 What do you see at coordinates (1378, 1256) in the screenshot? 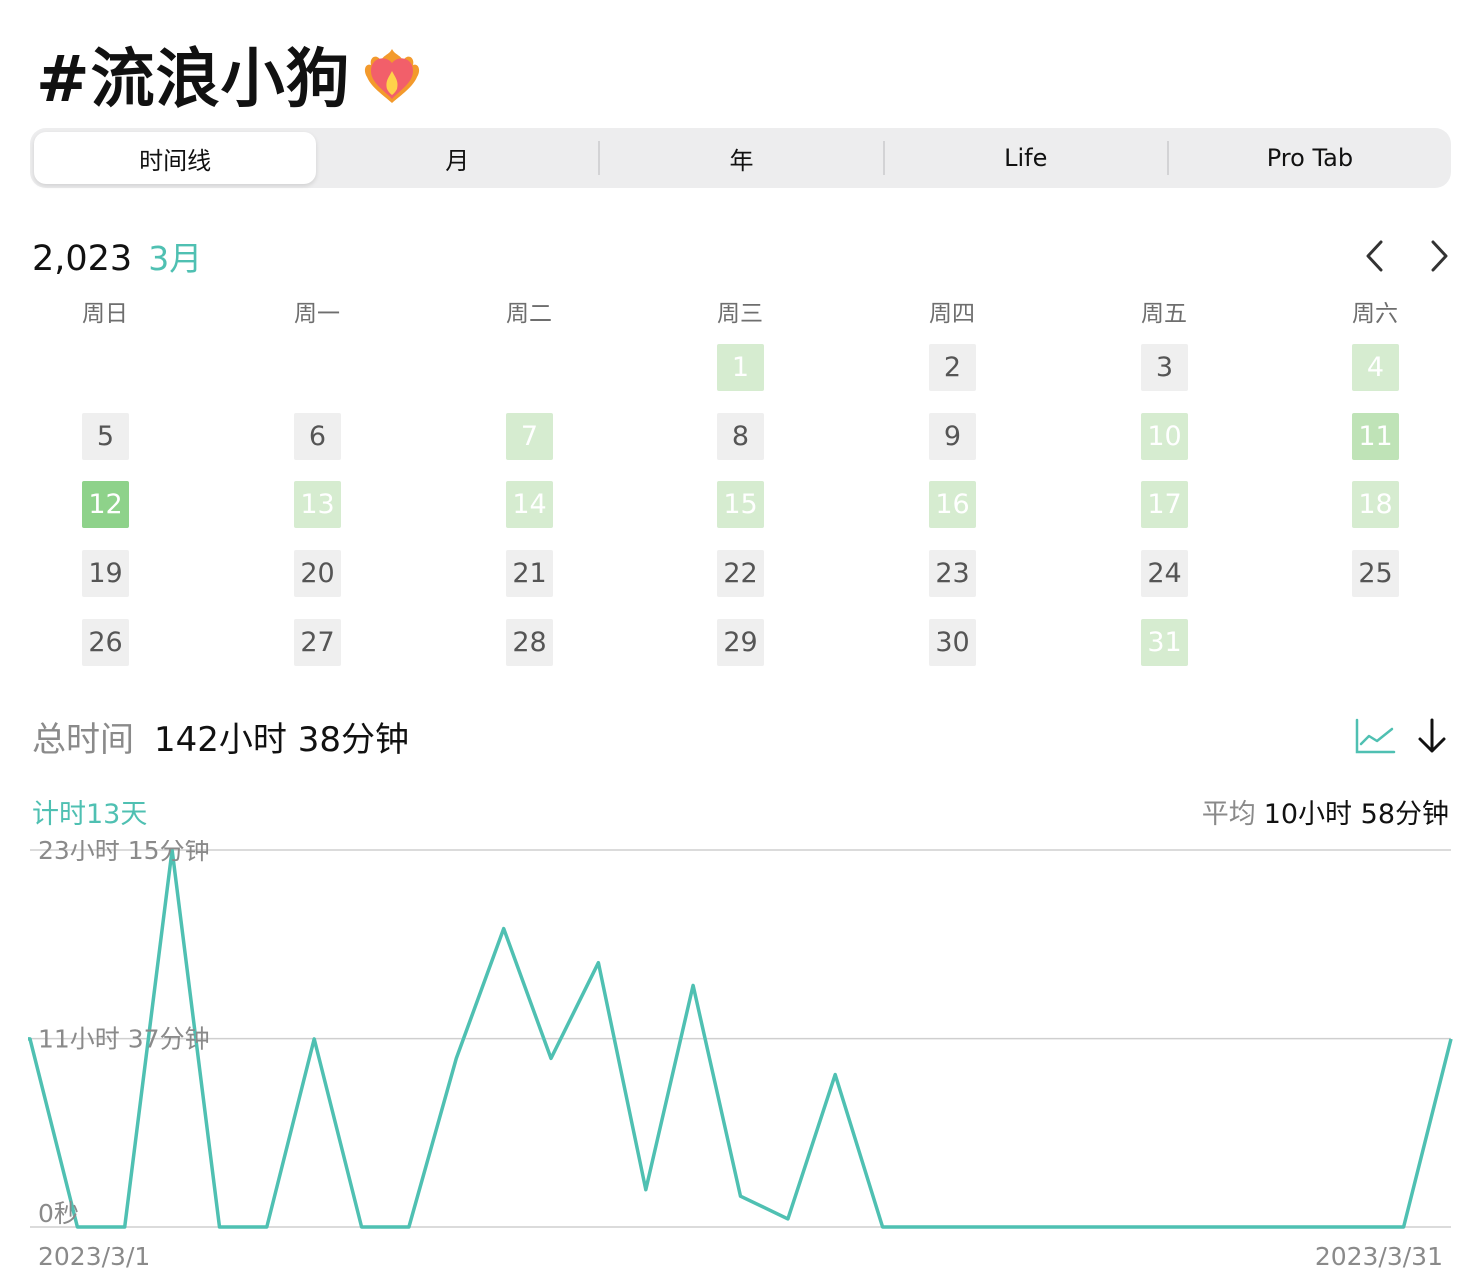
I see `x-axis-end-label: 2023/3/31` at bounding box center [1378, 1256].